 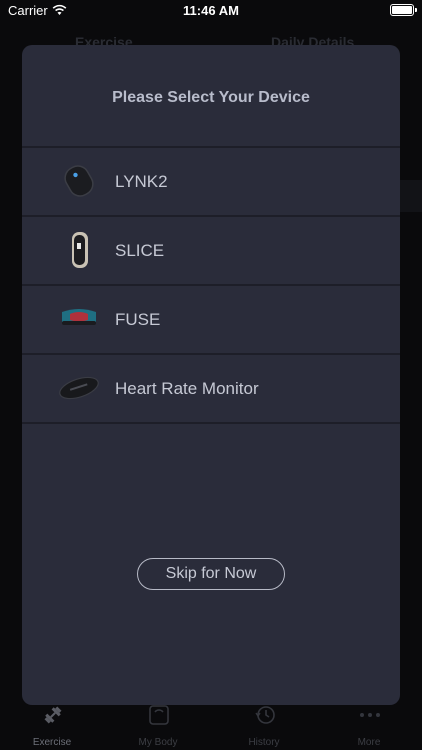 What do you see at coordinates (158, 742) in the screenshot?
I see `tab-label: My Body` at bounding box center [158, 742].